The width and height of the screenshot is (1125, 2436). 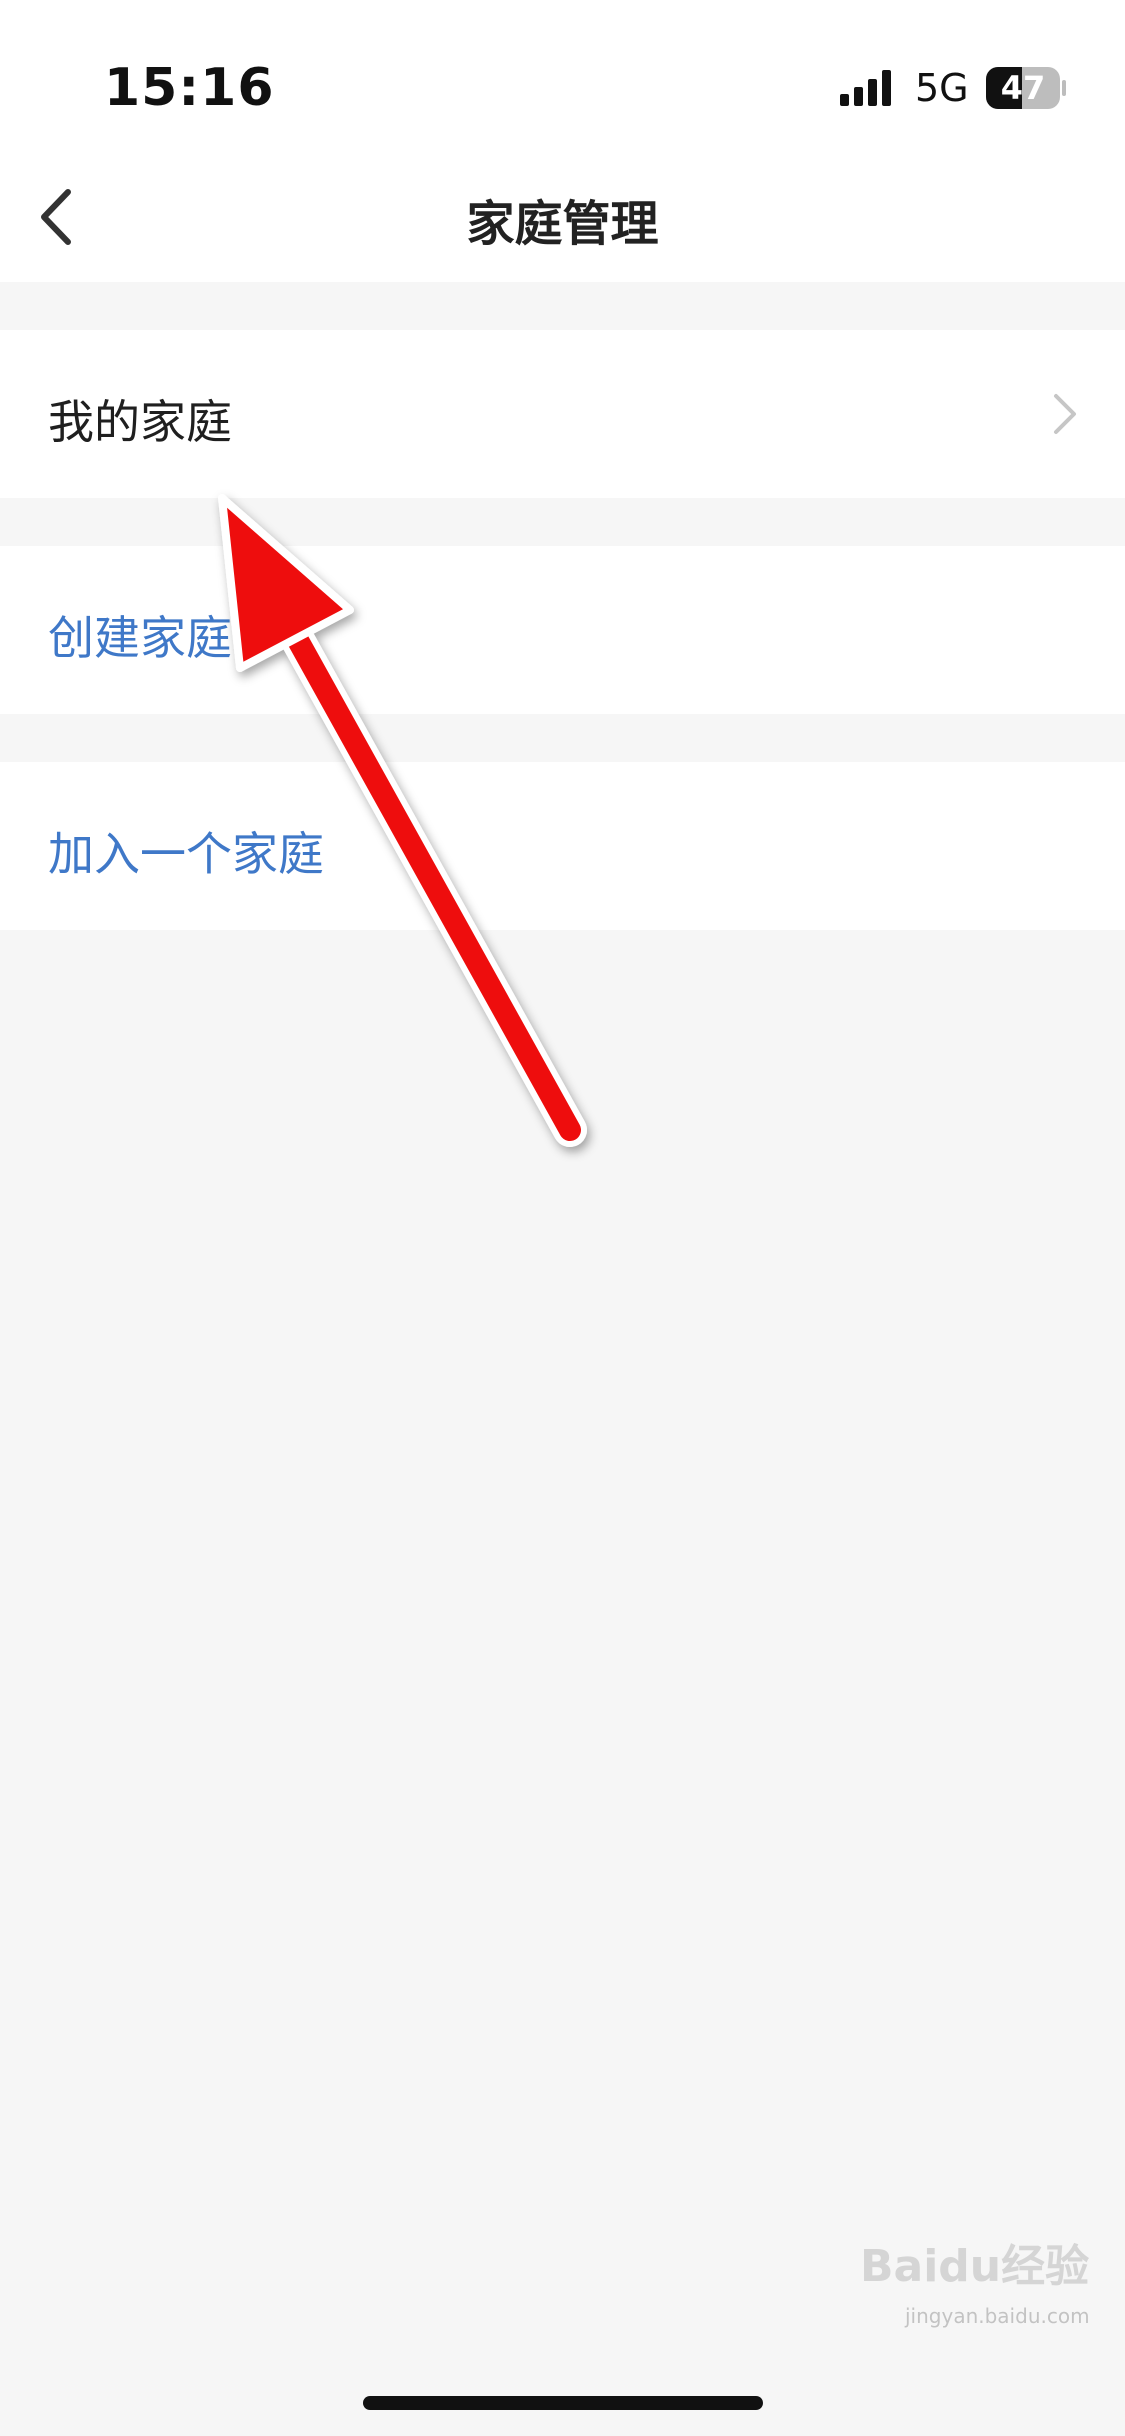 I want to click on watermark-logo: Baidu经验, so click(x=975, y=2266).